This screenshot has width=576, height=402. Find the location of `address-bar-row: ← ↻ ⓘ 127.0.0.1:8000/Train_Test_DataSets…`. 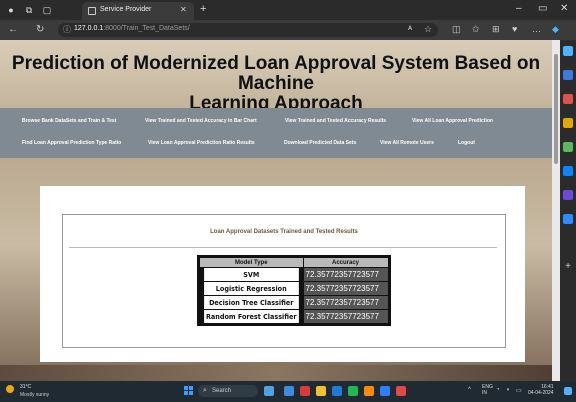

address-bar-row: ← ↻ ⓘ 127.0.0.1:8000/Train_Test_DataSets… is located at coordinates (288, 30).